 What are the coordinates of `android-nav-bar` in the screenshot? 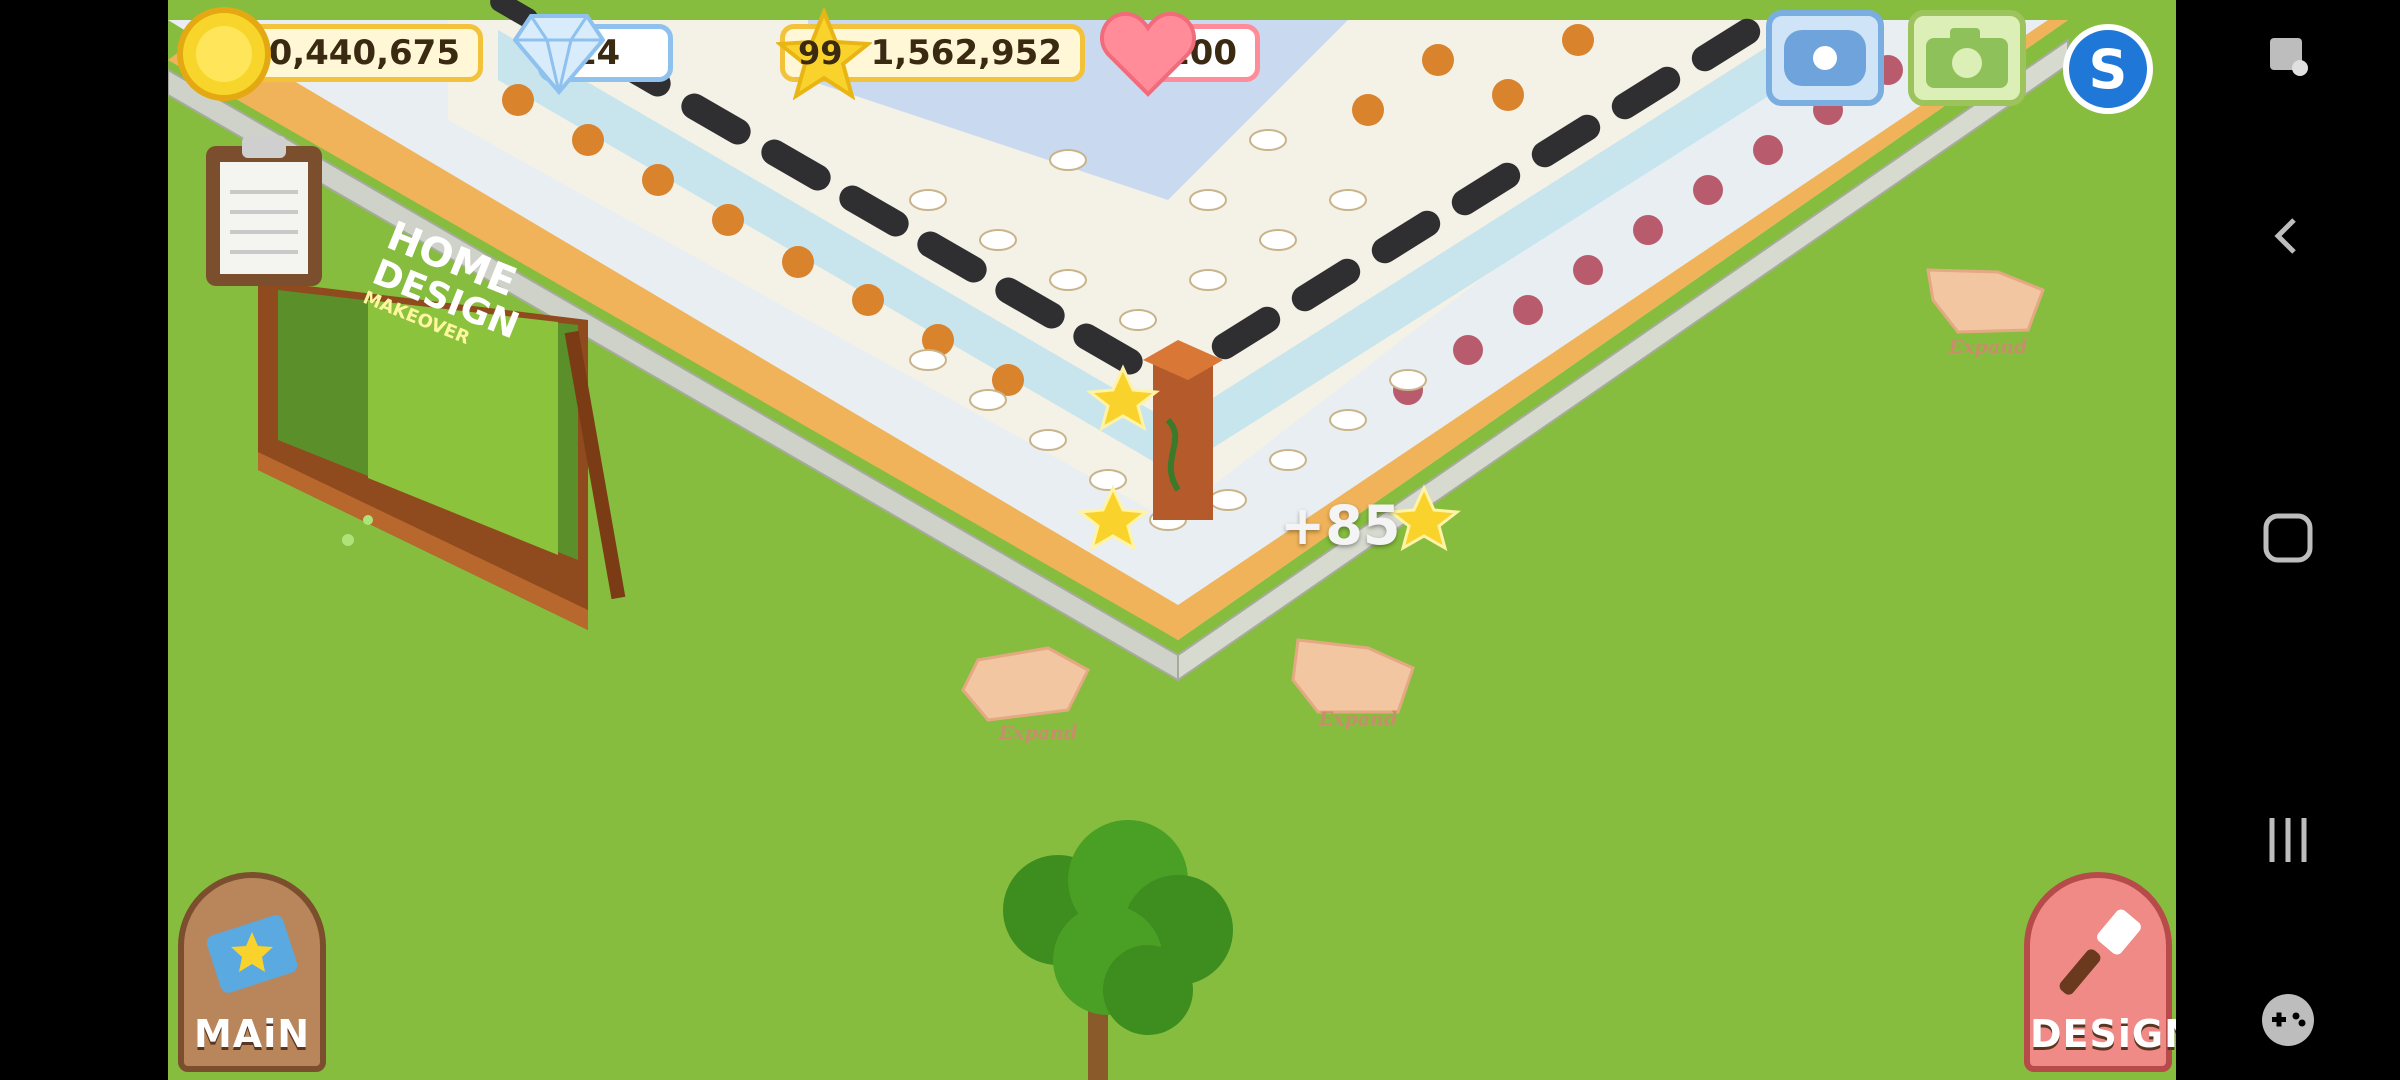 It's located at (2288, 540).